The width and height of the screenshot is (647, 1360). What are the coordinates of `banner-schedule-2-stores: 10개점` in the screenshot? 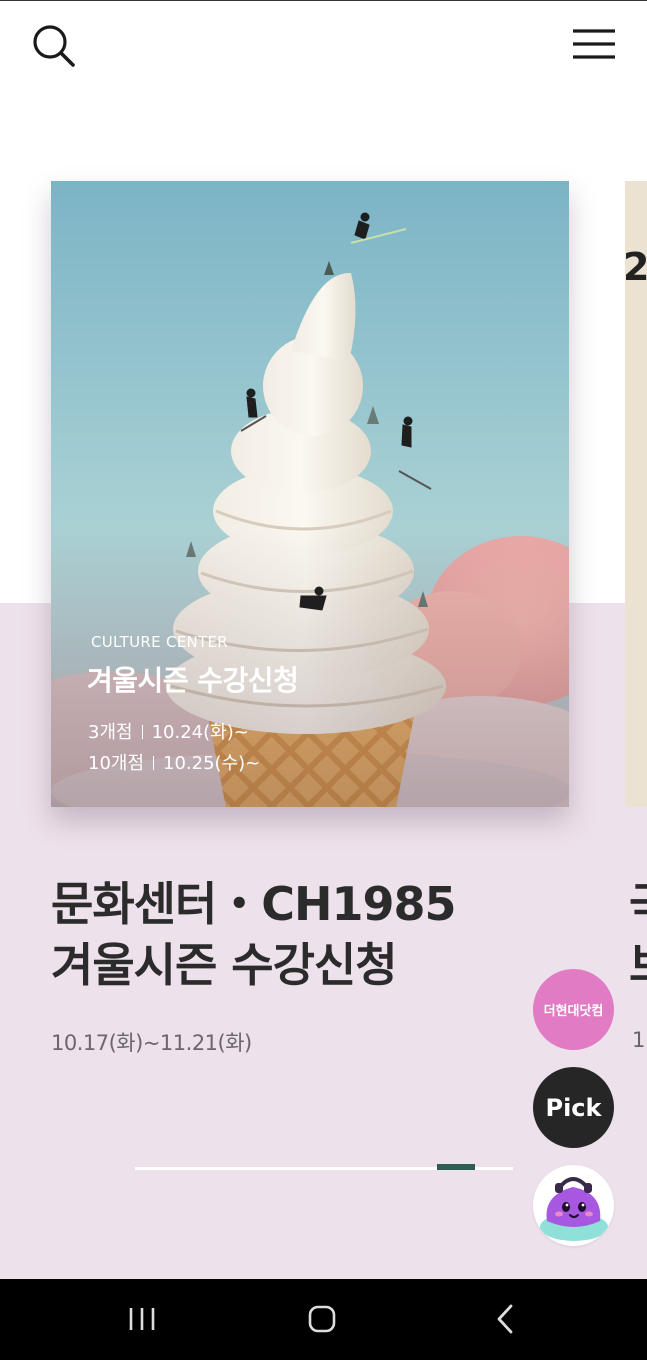 It's located at (116, 763).